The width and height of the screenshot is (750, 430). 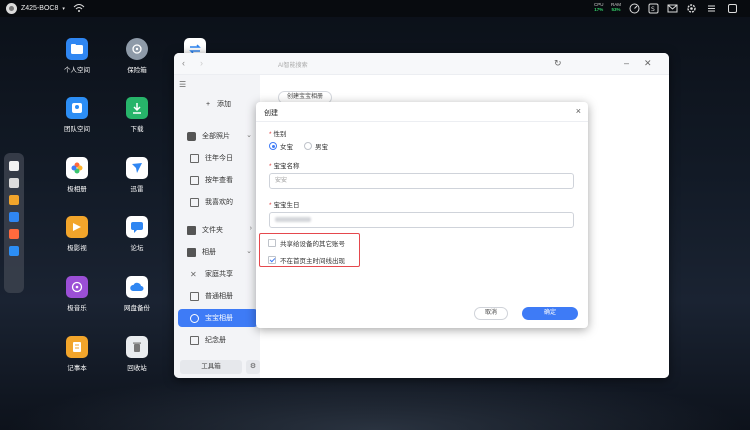 What do you see at coordinates (218, 252) in the screenshot?
I see `sidebar-item-albums: 相册 ⌄` at bounding box center [218, 252].